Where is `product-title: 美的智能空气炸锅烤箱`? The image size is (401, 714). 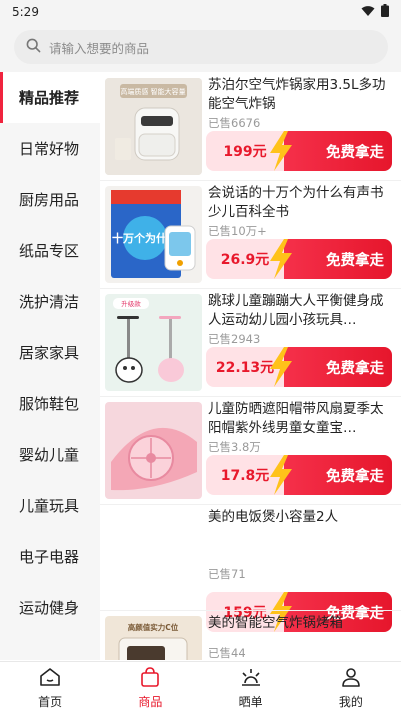
product-title: 美的智能空气炸锅烤箱 is located at coordinates (275, 623).